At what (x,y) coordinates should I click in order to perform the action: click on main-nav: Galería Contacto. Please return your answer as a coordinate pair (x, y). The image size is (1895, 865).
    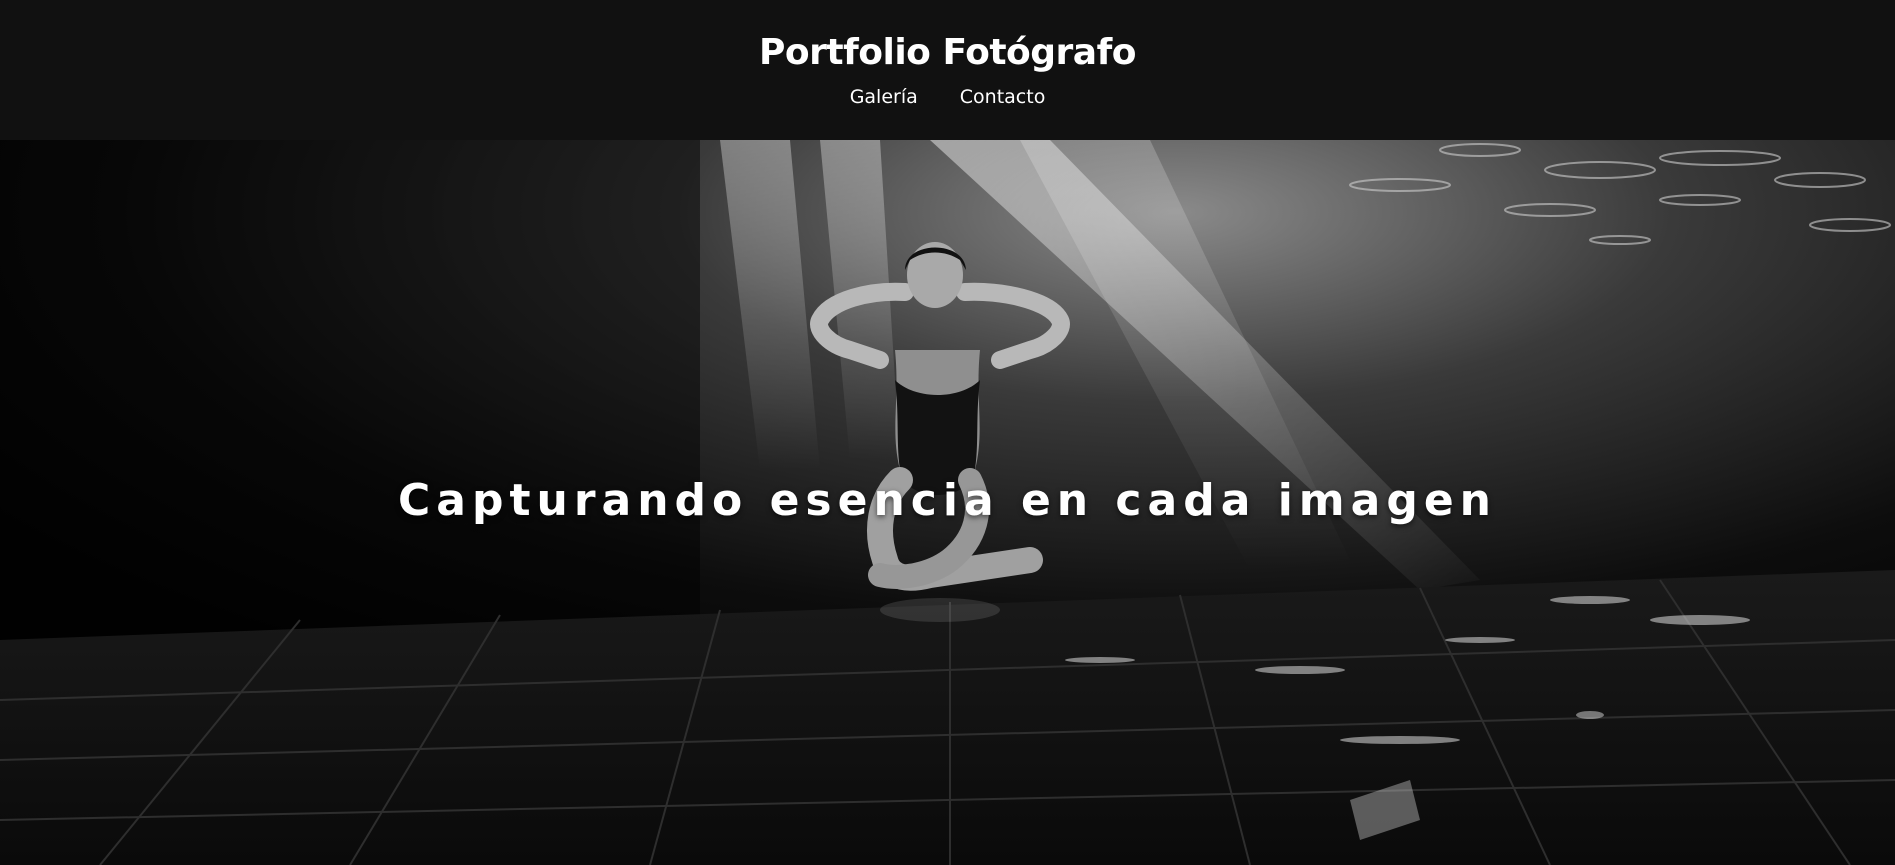
    Looking at the image, I should click on (947, 97).